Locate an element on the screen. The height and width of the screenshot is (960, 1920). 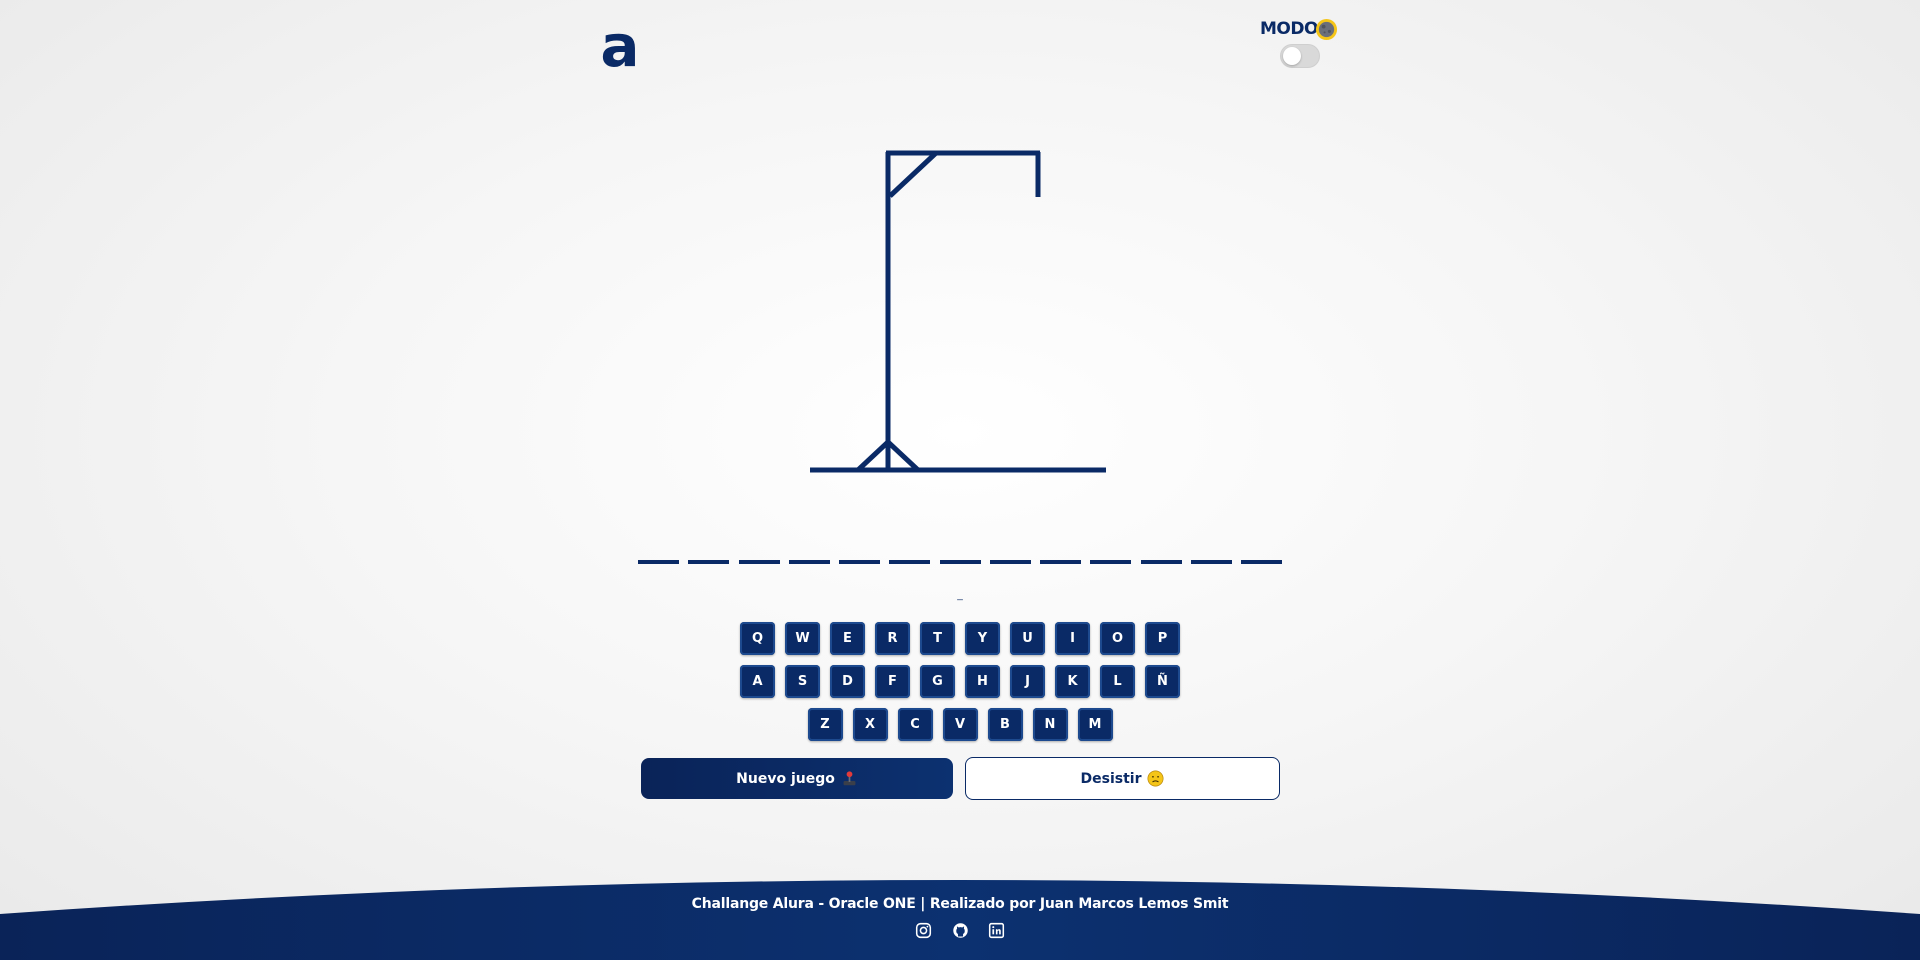
toggle-knob is located at coordinates (1292, 56).